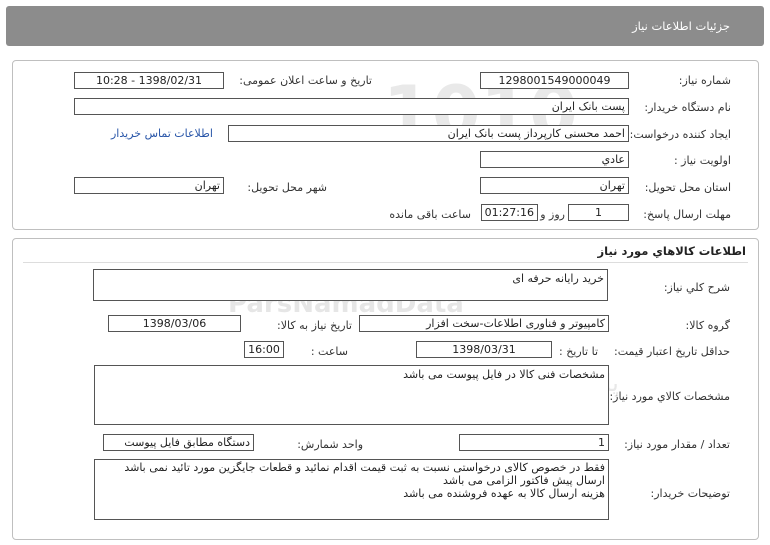 This screenshot has width=770, height=545. I want to click on until-date-label: تا تاریخ :, so click(578, 351).